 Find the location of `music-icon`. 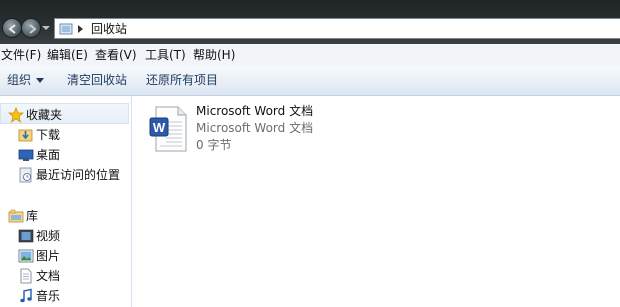

music-icon is located at coordinates (26, 295).